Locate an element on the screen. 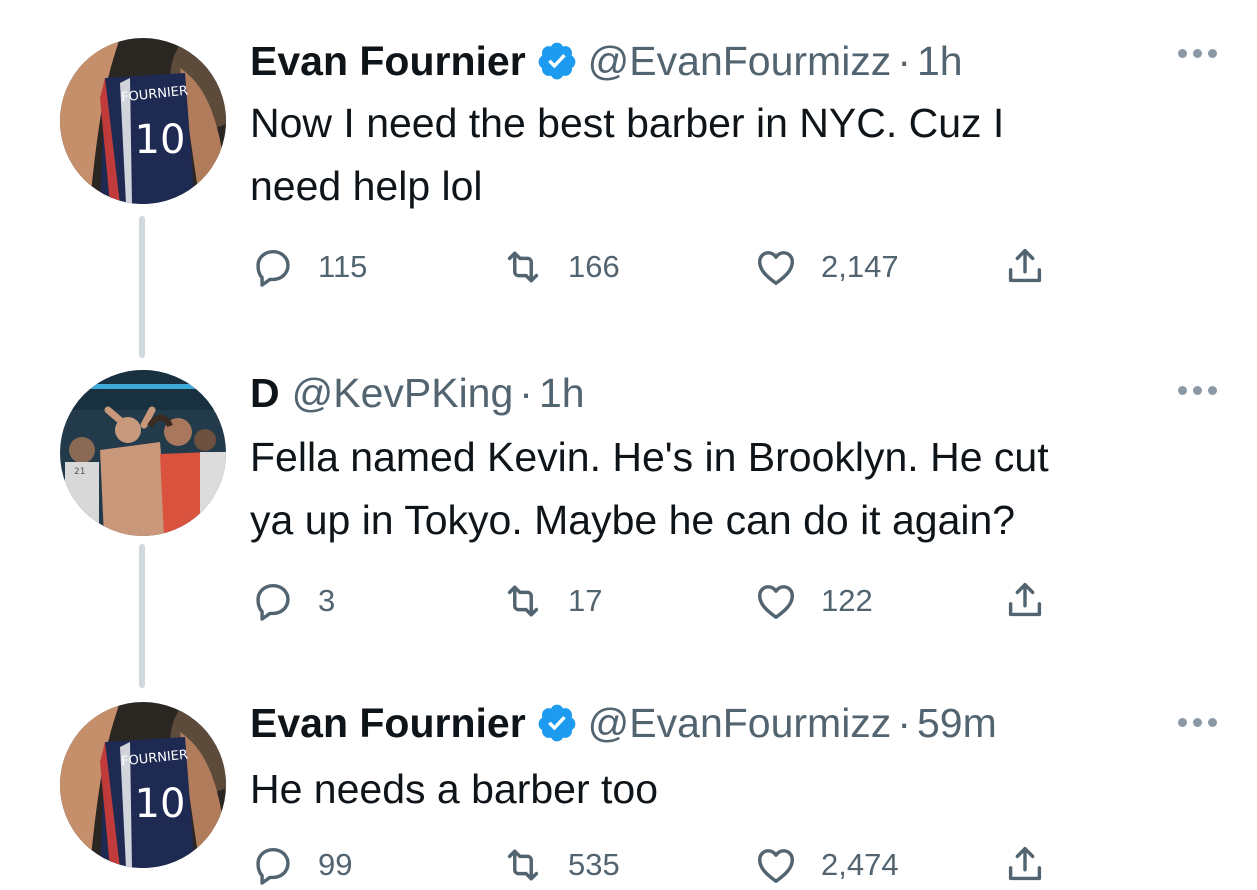  avatar-d: 21 is located at coordinates (143, 453).